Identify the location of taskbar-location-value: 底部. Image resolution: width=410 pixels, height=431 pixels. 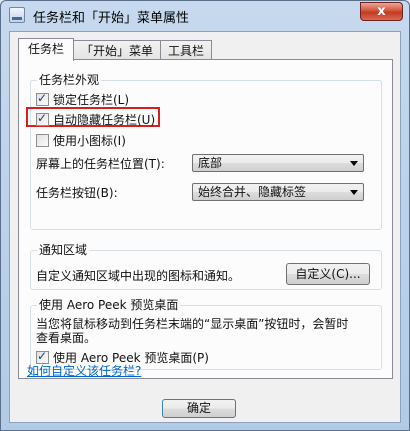
(210, 163).